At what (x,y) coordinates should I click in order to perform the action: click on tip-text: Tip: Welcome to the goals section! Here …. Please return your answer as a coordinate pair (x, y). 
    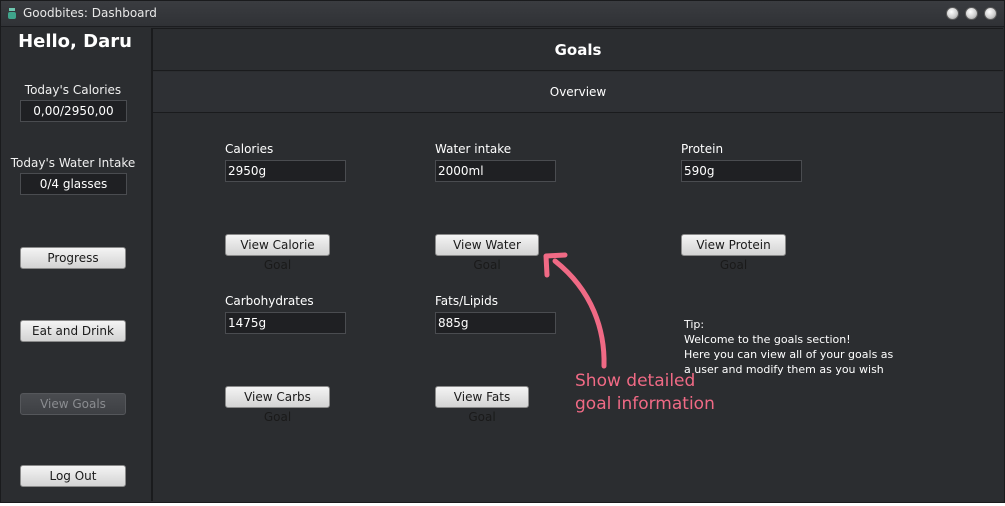
    Looking at the image, I should click on (794, 347).